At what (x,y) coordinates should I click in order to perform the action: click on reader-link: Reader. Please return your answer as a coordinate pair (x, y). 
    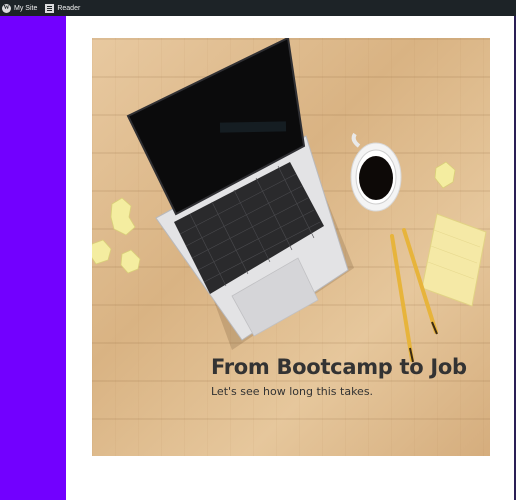
    Looking at the image, I should click on (63, 8).